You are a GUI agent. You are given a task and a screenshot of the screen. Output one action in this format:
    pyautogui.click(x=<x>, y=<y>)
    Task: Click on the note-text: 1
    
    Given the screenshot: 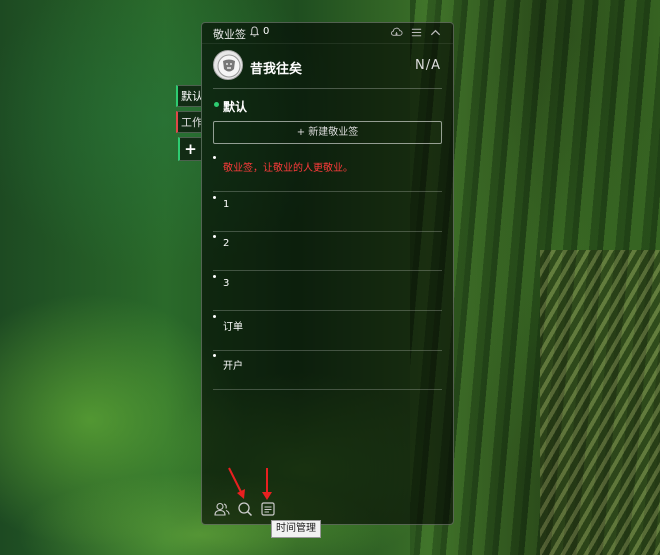 What is the action you would take?
    pyautogui.click(x=226, y=204)
    